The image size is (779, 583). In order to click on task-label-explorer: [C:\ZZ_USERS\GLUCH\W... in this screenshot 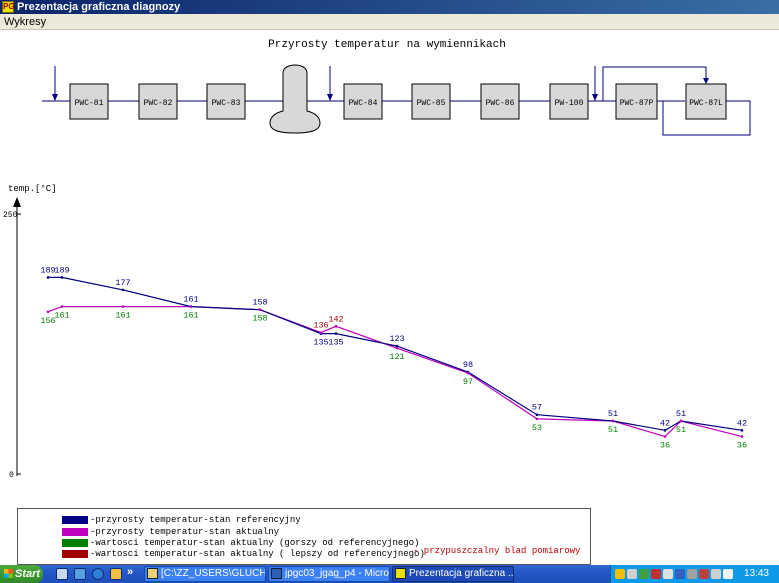, I will do `click(213, 573)`.